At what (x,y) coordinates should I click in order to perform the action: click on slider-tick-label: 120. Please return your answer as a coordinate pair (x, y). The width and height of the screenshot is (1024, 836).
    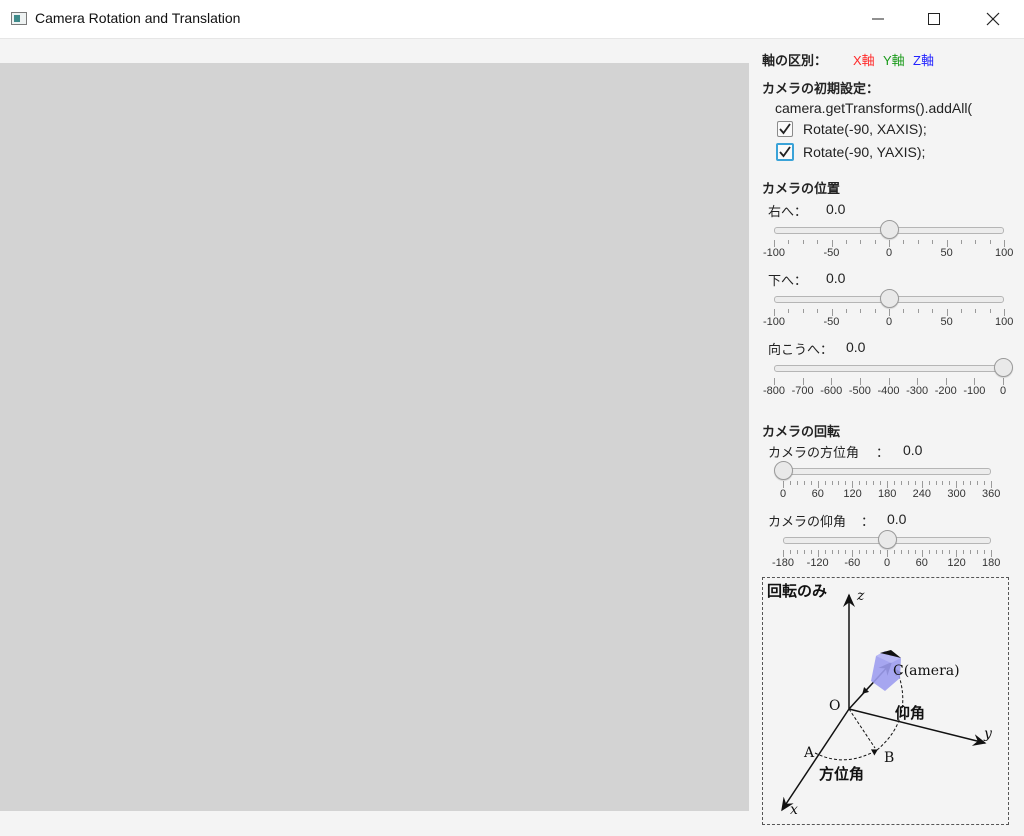
    Looking at the image, I should click on (852, 494).